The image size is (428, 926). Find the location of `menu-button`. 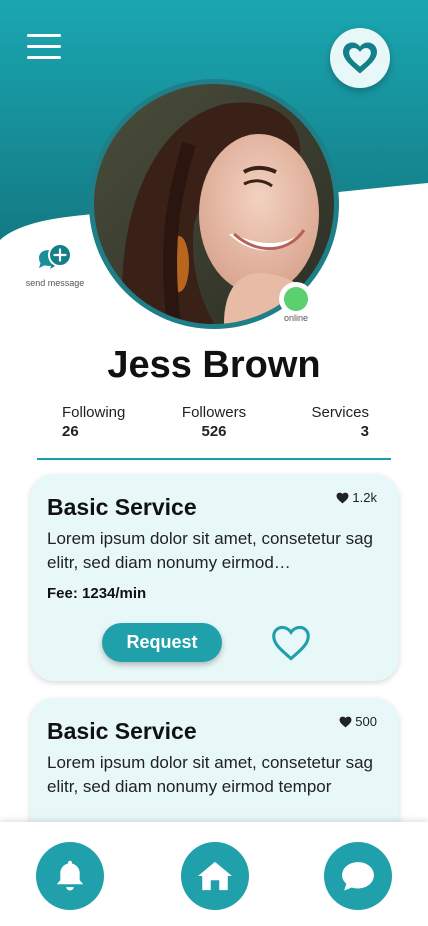

menu-button is located at coordinates (45, 48).